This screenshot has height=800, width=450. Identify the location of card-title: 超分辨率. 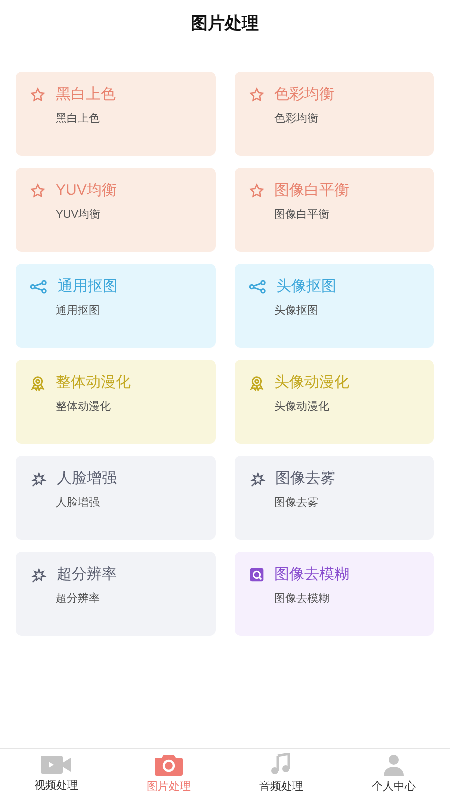
(87, 575).